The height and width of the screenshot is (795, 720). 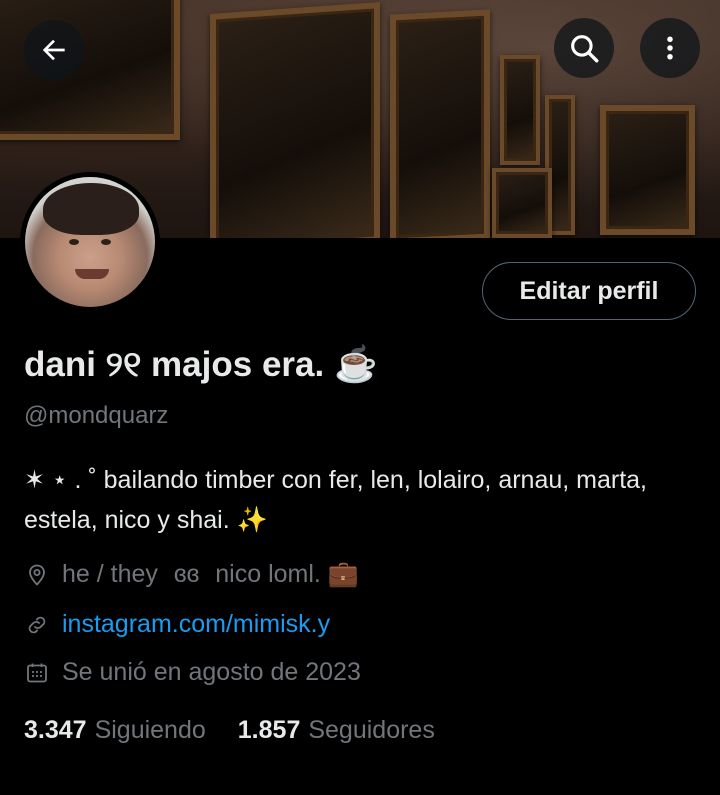 What do you see at coordinates (55, 730) in the screenshot?
I see `following-count: 3.347` at bounding box center [55, 730].